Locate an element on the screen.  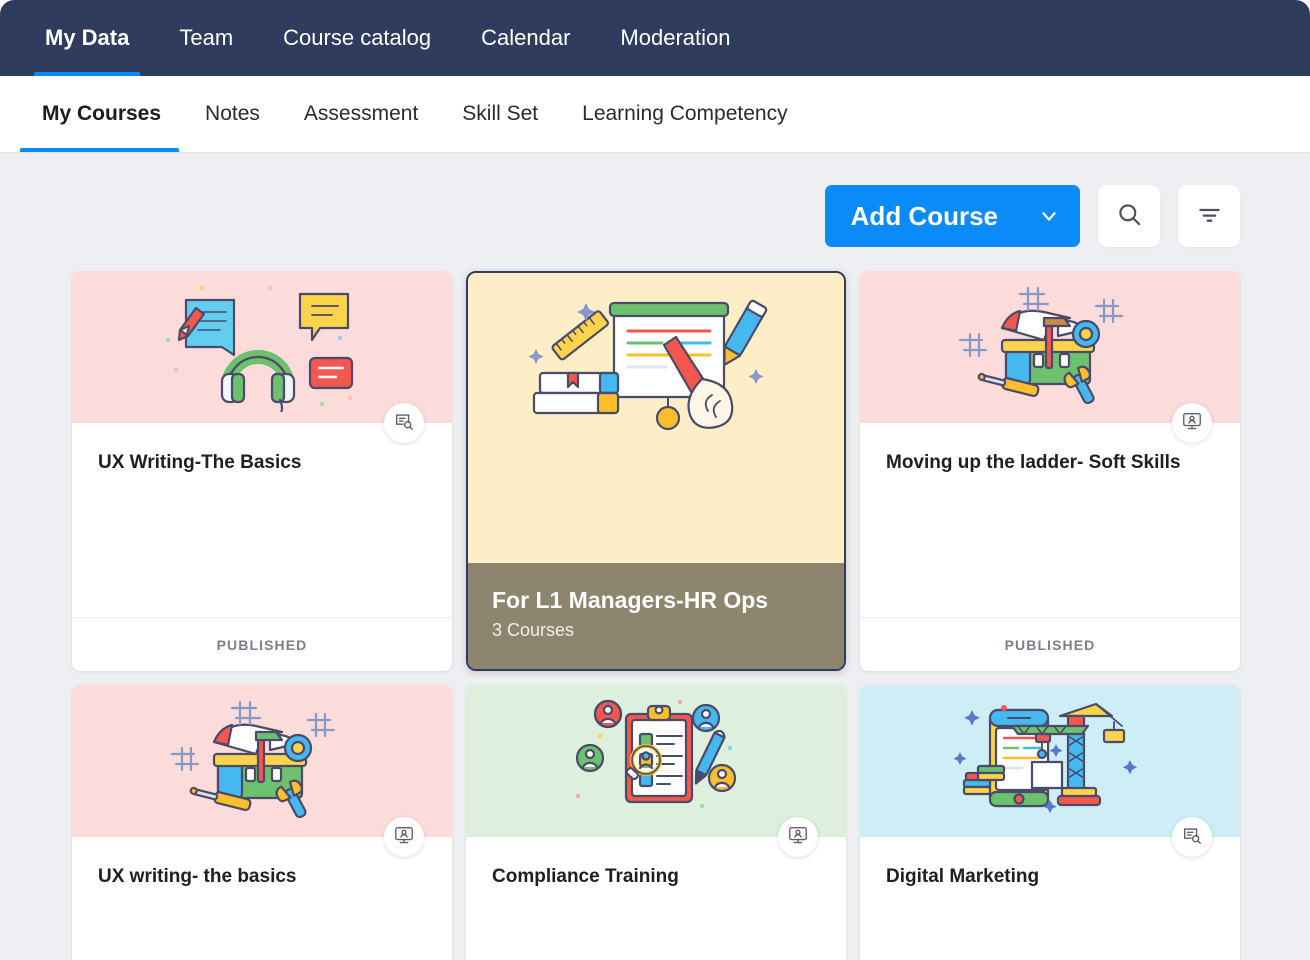
course-title: UX Writing-The Basics is located at coordinates (200, 462).